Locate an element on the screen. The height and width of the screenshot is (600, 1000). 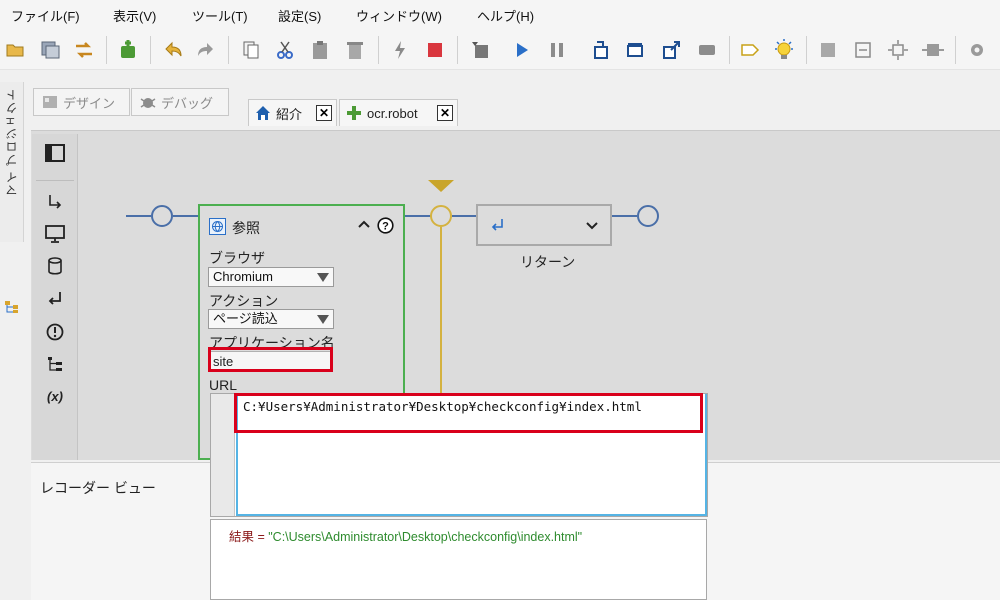
app-name-value: site is located at coordinates (223, 361).